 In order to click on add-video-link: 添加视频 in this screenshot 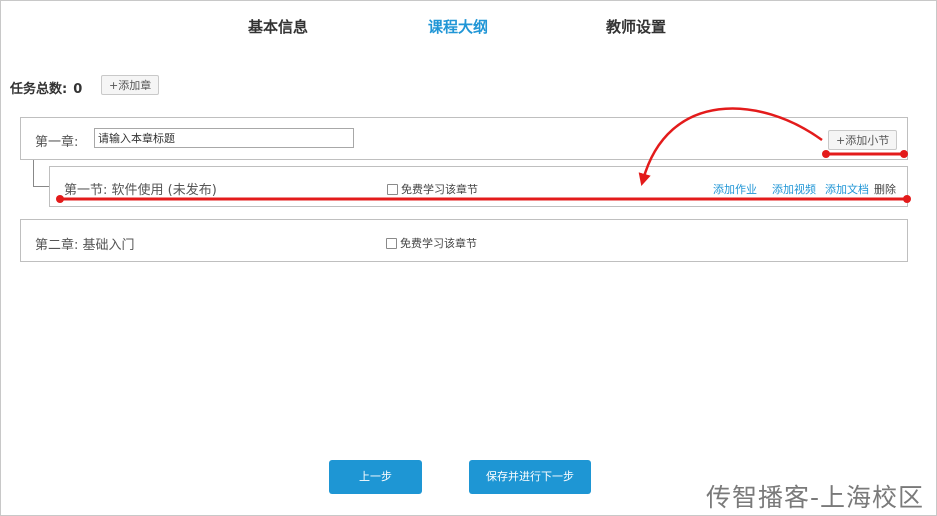, I will do `click(794, 189)`.